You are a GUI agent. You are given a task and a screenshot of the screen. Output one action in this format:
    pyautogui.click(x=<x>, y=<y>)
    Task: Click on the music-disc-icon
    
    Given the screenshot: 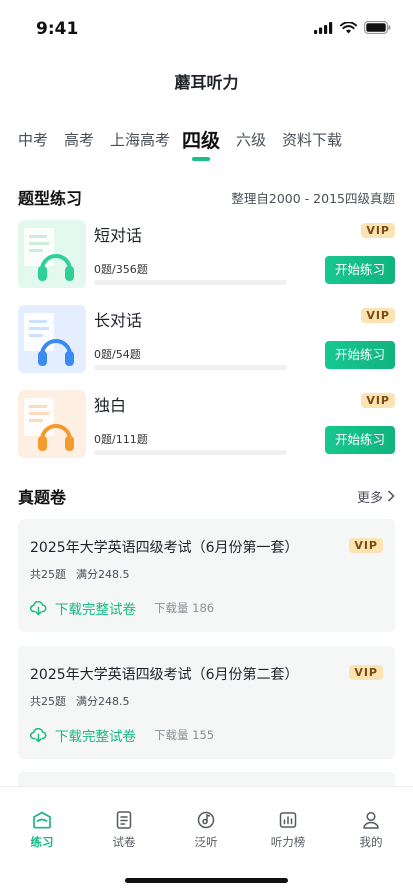 What is the action you would take?
    pyautogui.click(x=206, y=820)
    